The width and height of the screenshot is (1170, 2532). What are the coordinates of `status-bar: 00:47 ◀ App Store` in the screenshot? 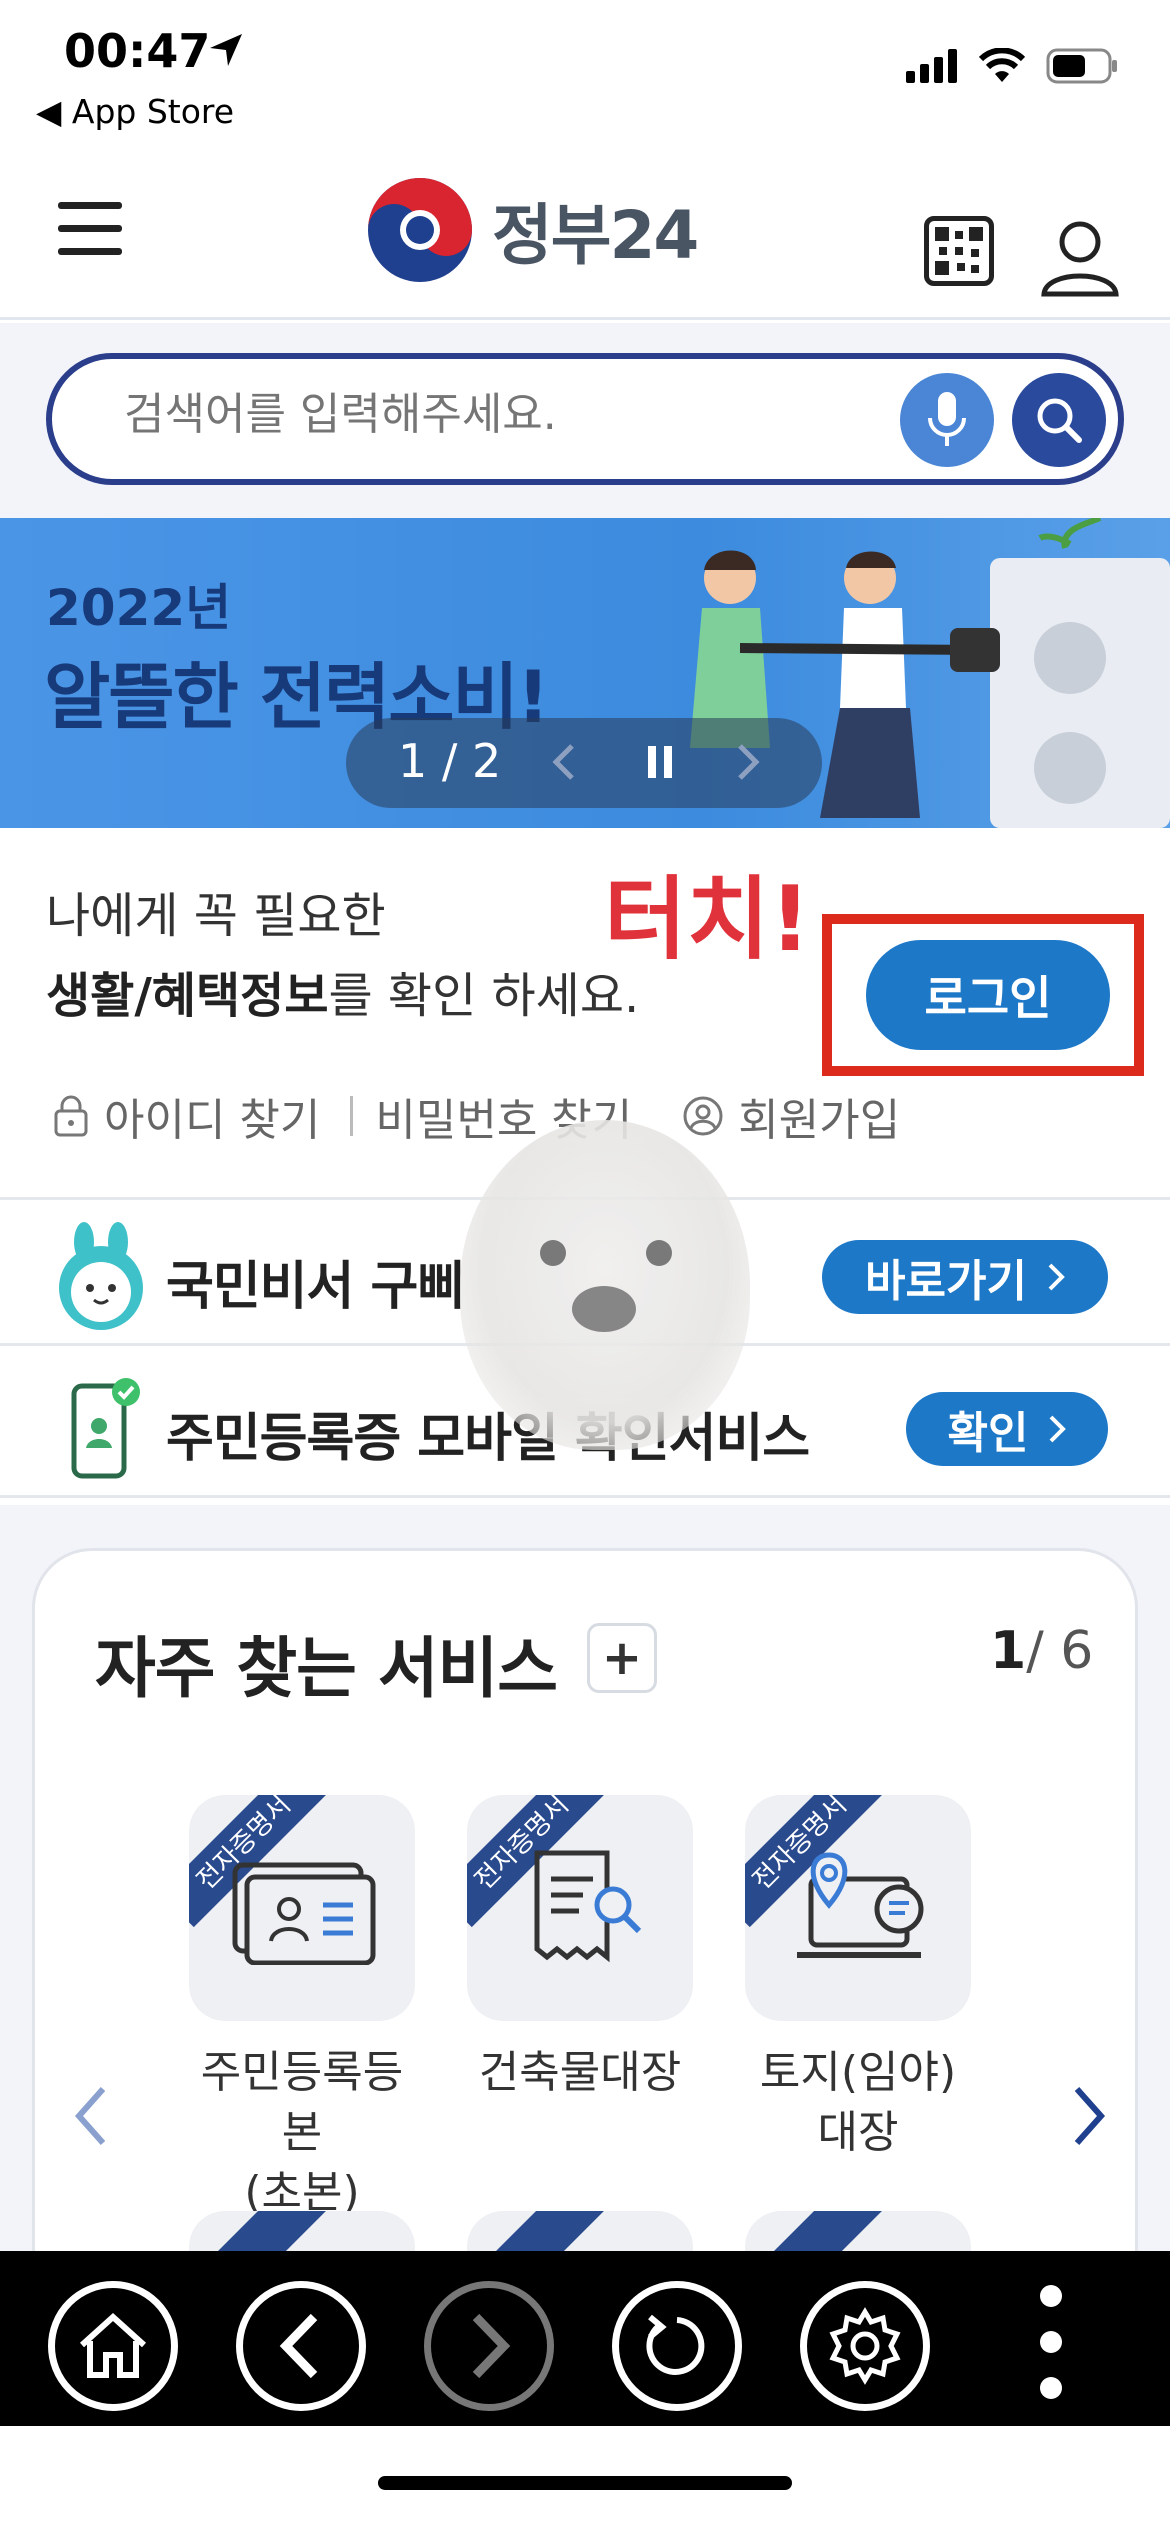 It's located at (585, 75).